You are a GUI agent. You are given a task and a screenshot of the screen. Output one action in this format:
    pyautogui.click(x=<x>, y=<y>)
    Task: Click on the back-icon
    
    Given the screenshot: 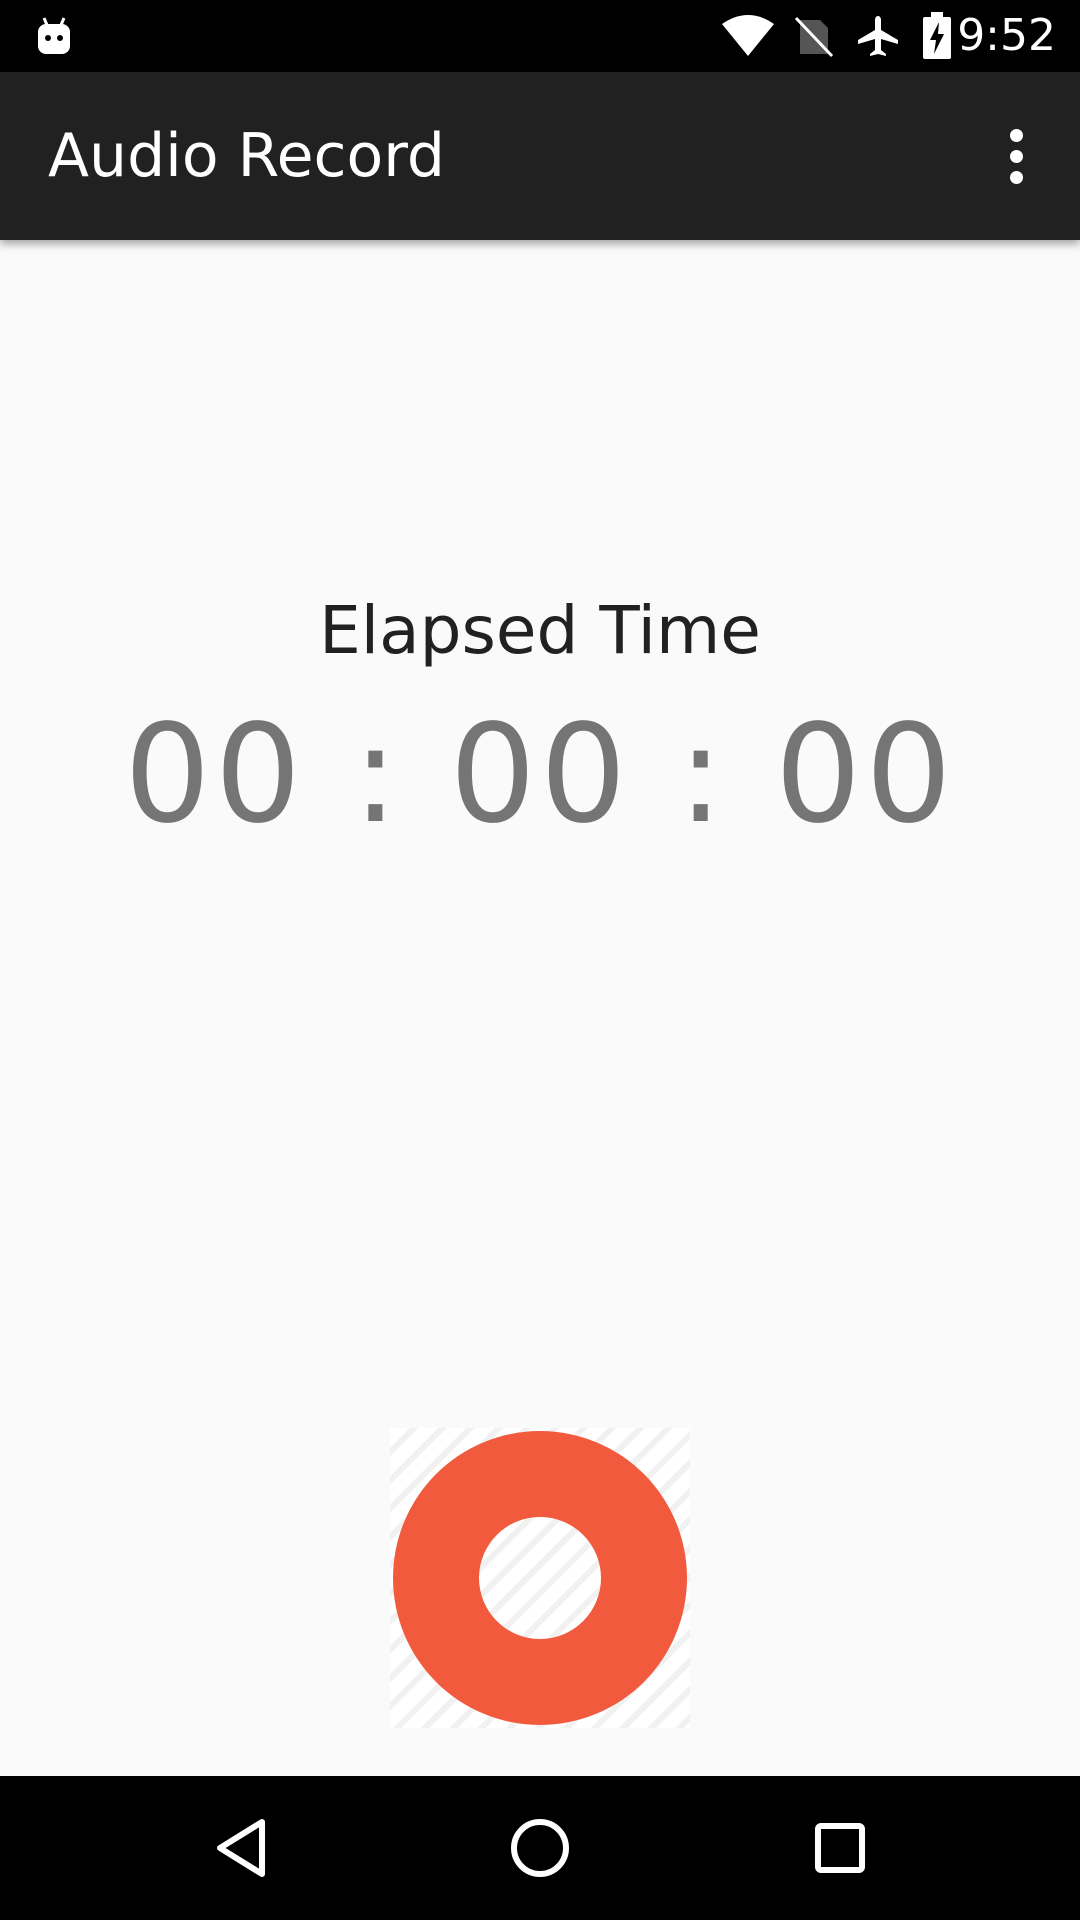 What is the action you would take?
    pyautogui.click(x=241, y=1848)
    